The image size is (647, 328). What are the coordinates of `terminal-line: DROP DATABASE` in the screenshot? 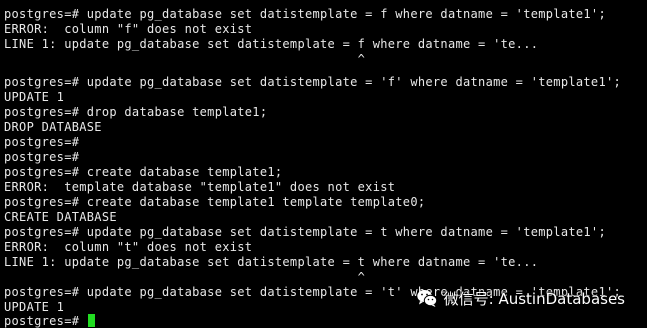 It's located at (53, 127).